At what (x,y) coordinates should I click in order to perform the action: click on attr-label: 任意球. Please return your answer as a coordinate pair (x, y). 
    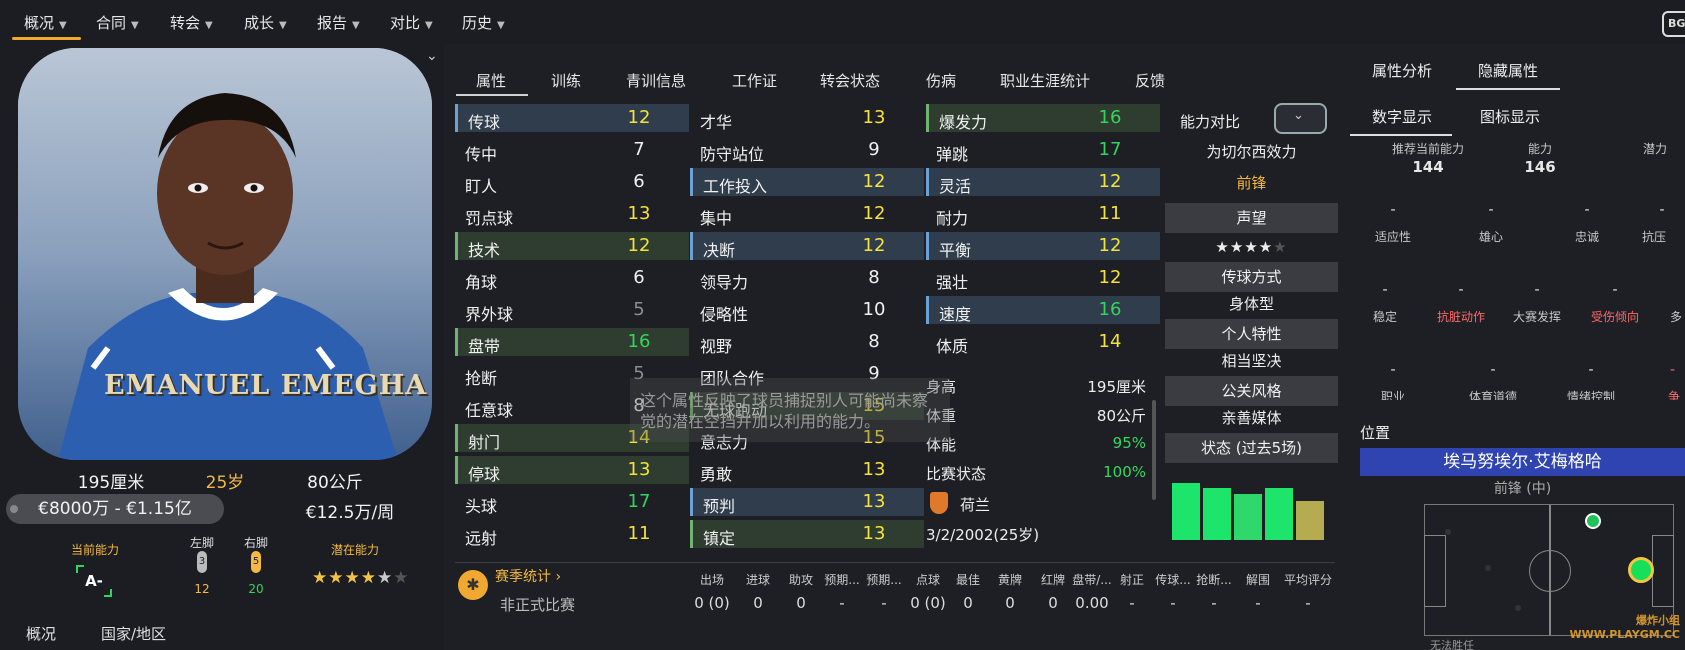
    Looking at the image, I should click on (489, 410).